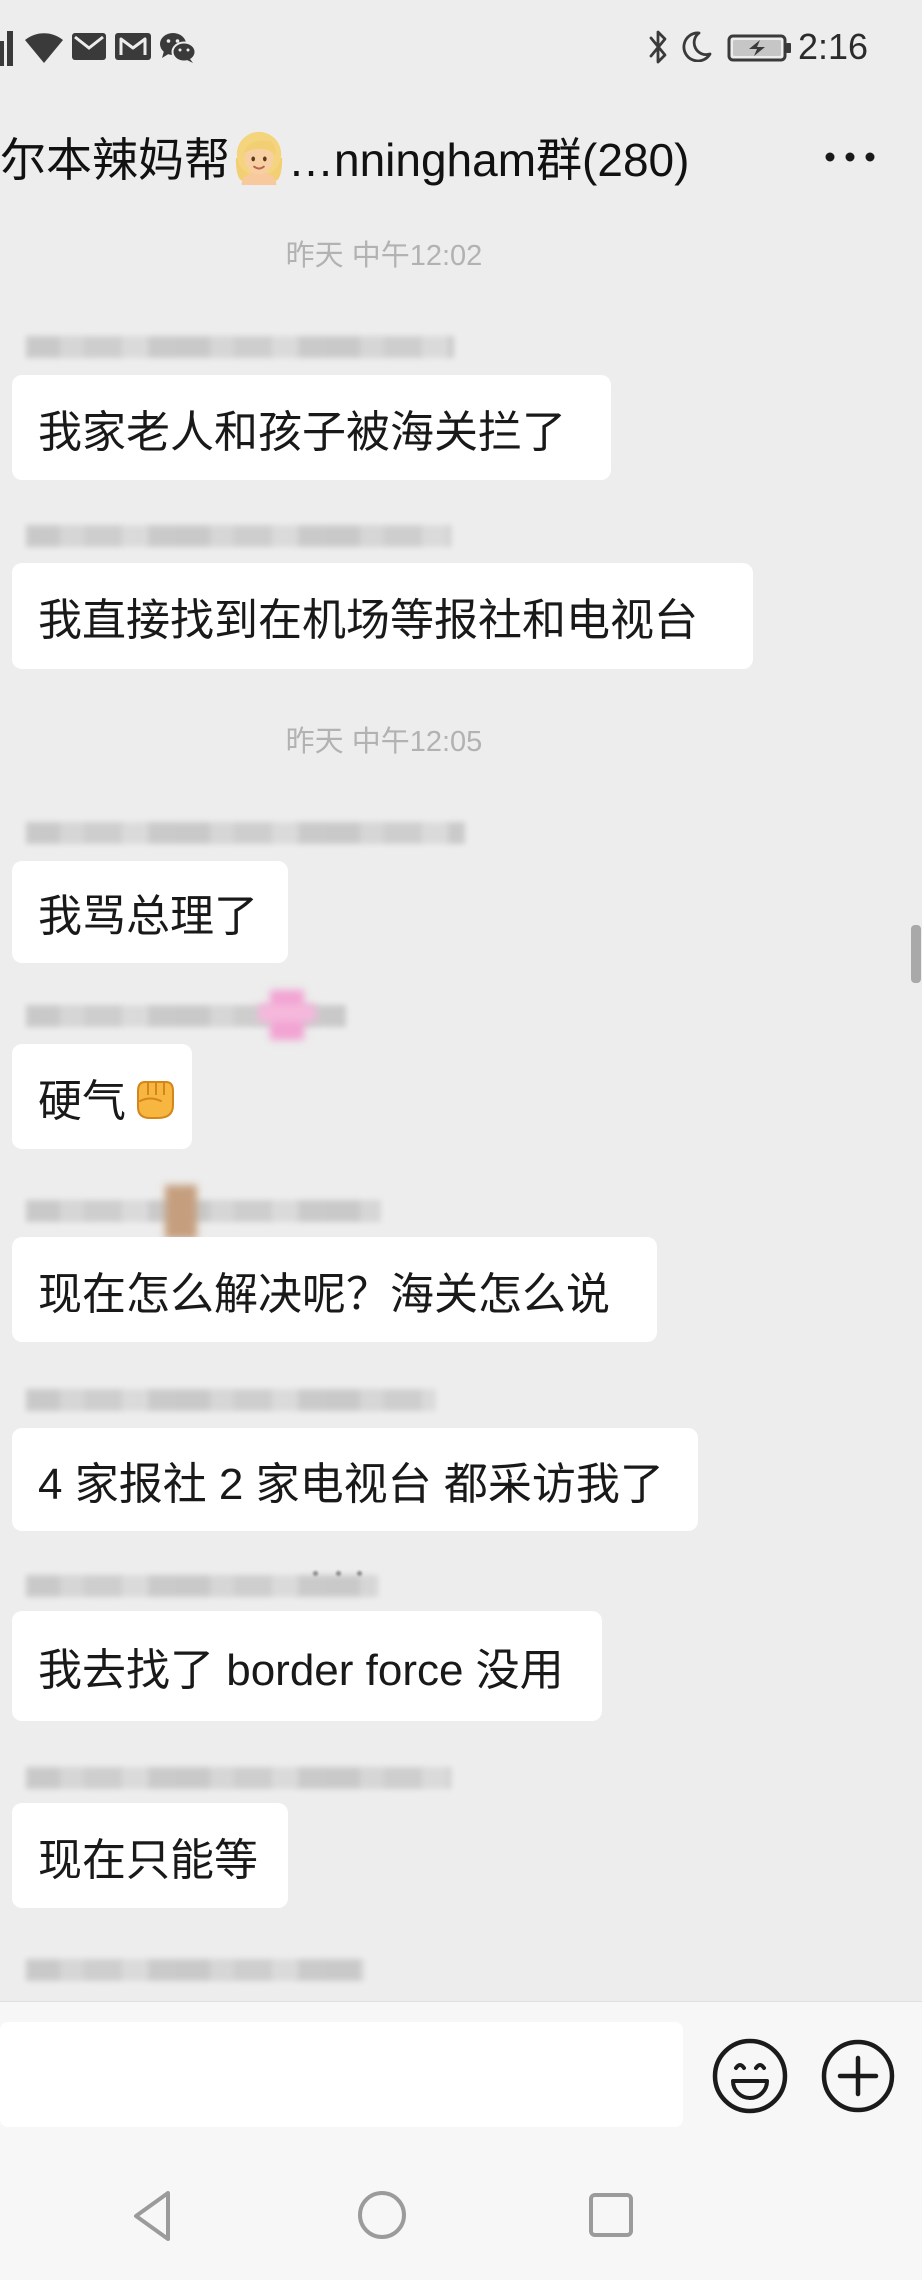  I want to click on message-bubble: 我家老人和孩子被海关拦了, so click(311, 427).